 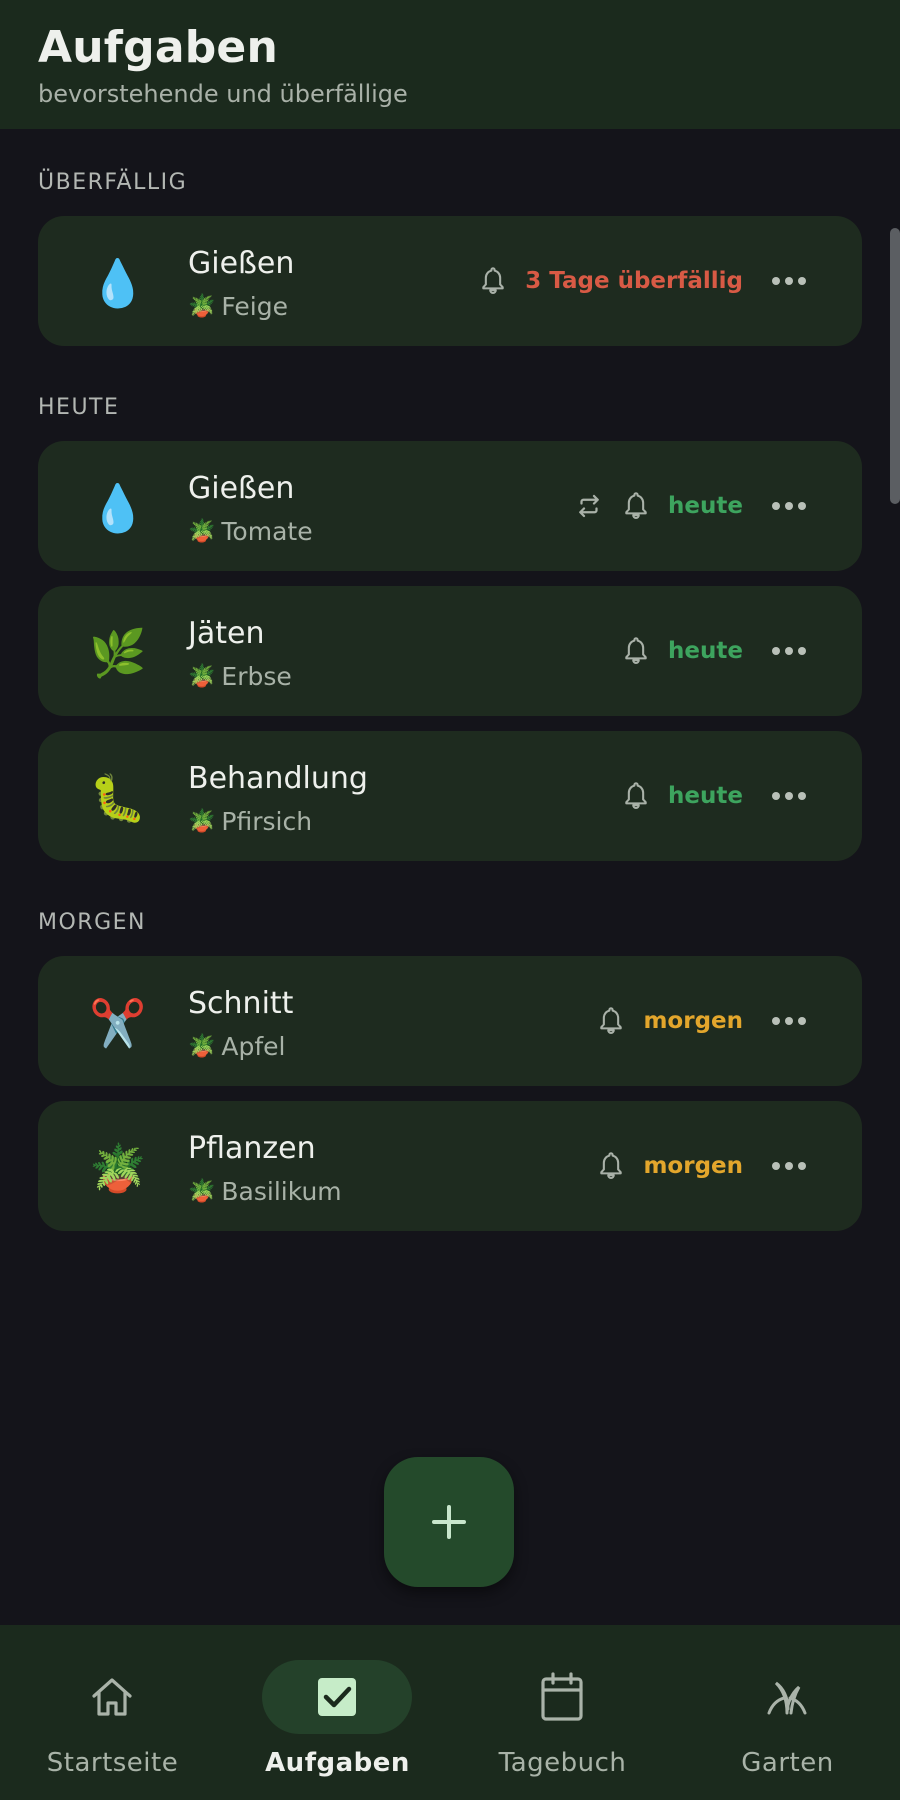 I want to click on nav-item-aufgaben: Aufgaben, so click(x=337, y=1712).